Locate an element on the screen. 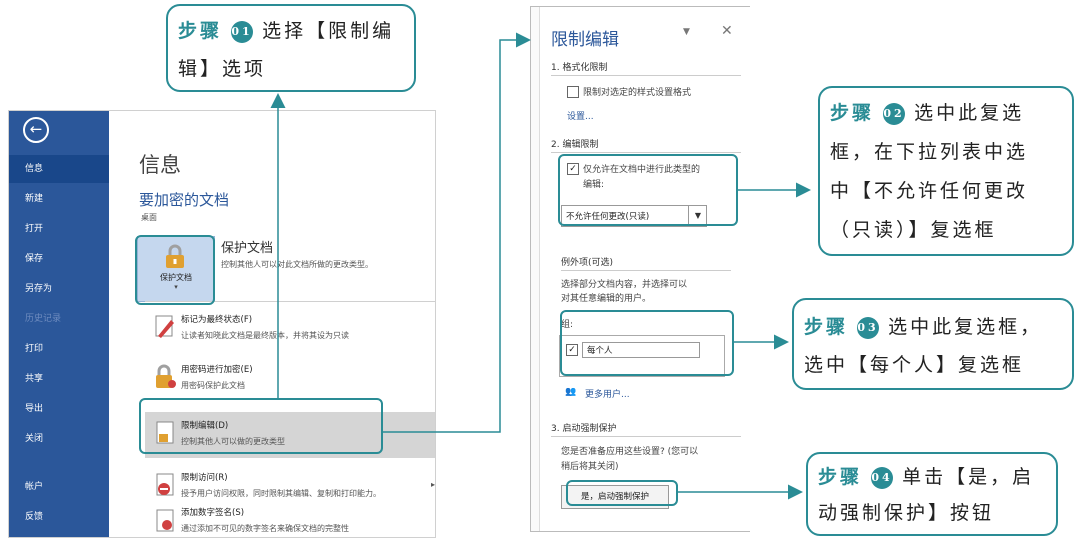 Image resolution: width=1080 pixels, height=540 pixels. step-number: 03 is located at coordinates (868, 328).